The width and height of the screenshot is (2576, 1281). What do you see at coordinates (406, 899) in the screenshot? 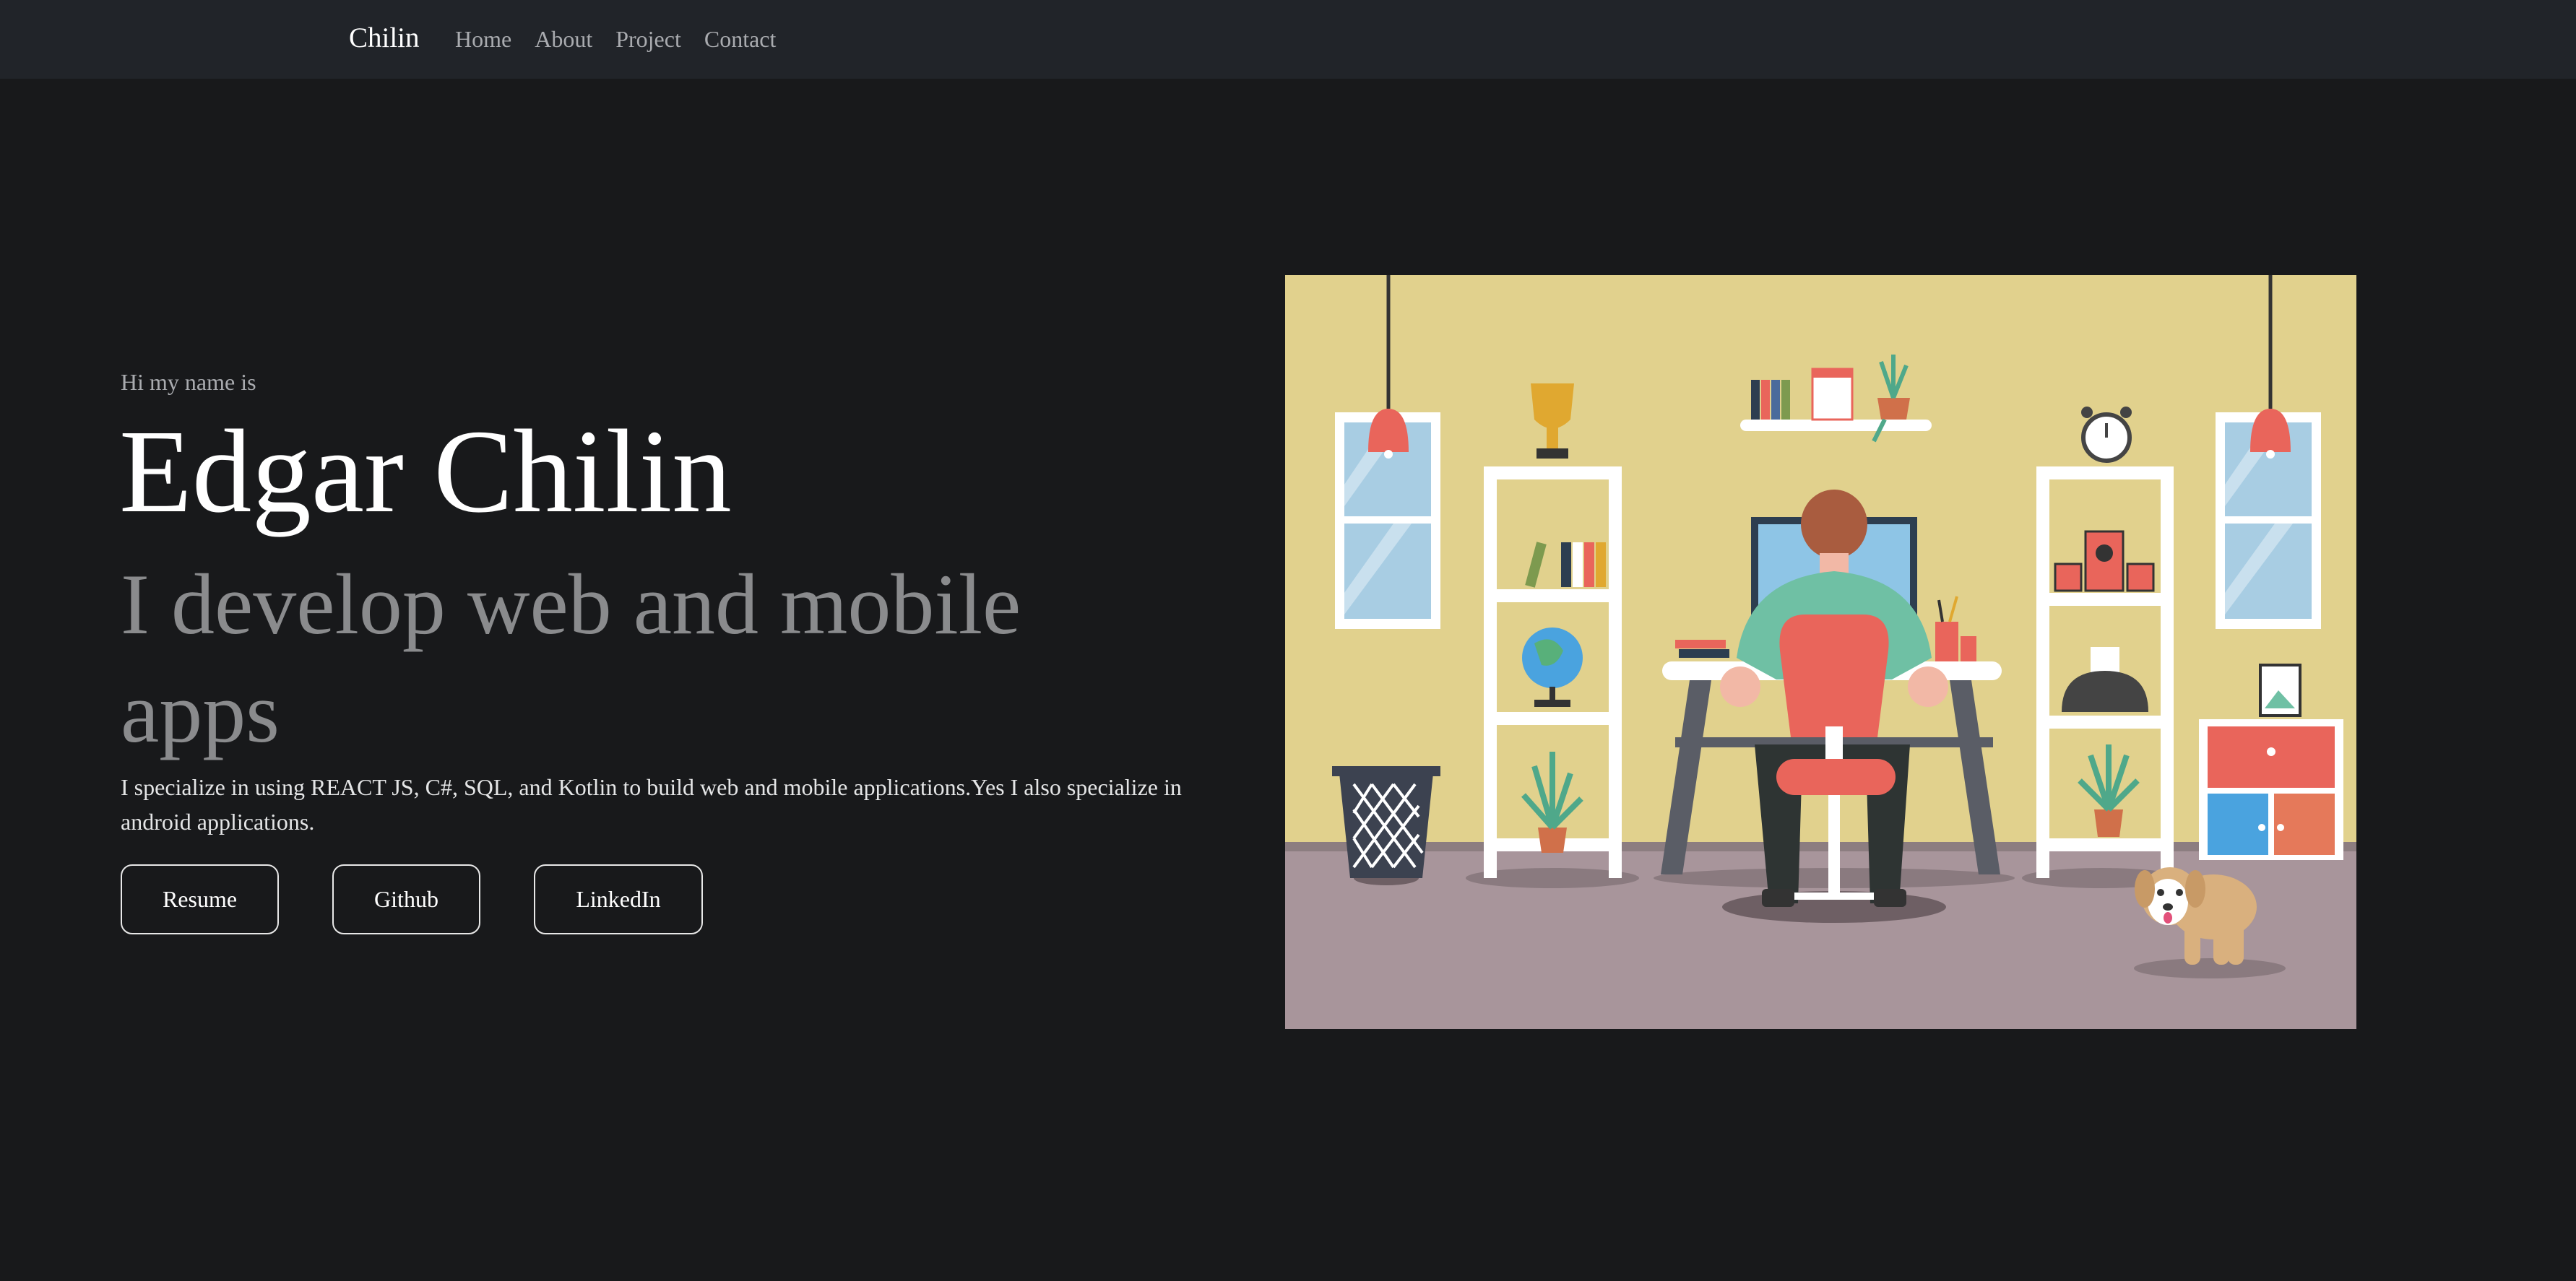
I see `github-button: Github` at bounding box center [406, 899].